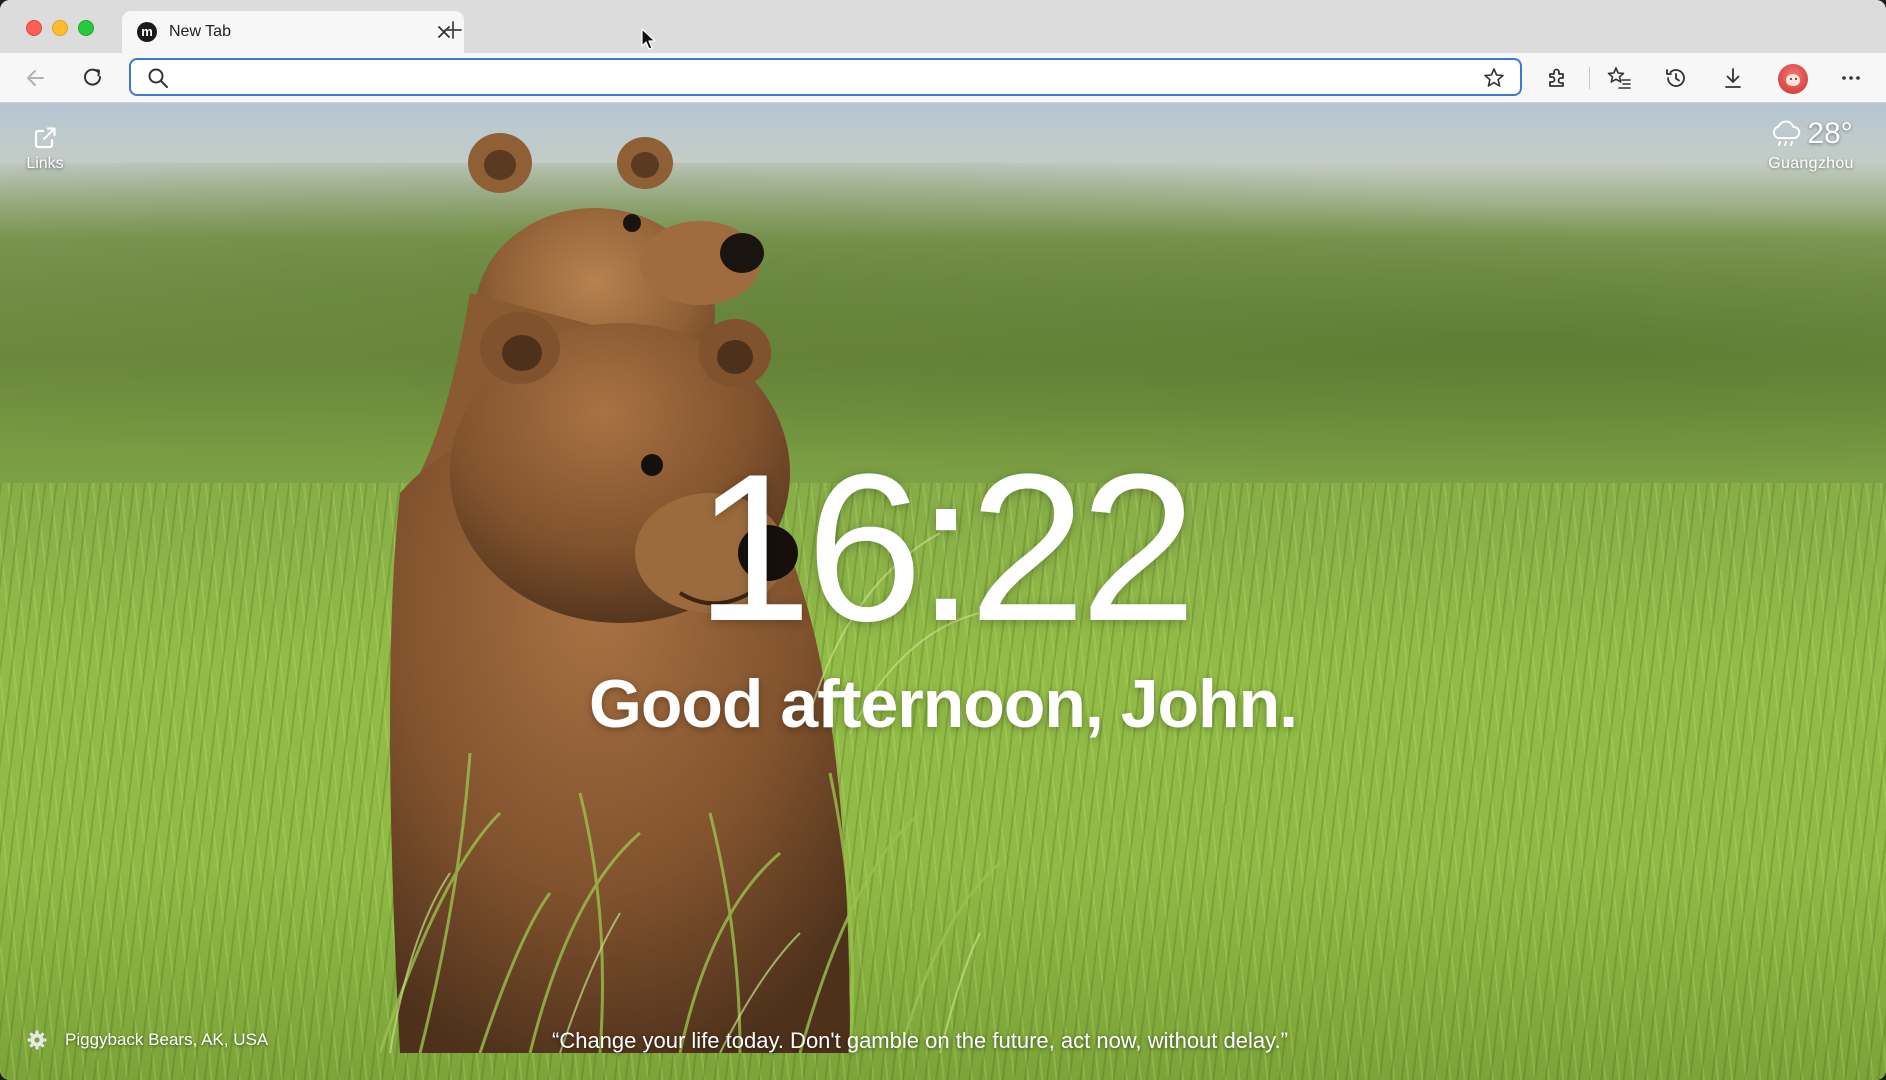  Describe the element at coordinates (1733, 78) in the screenshot. I see `download-icon` at that location.